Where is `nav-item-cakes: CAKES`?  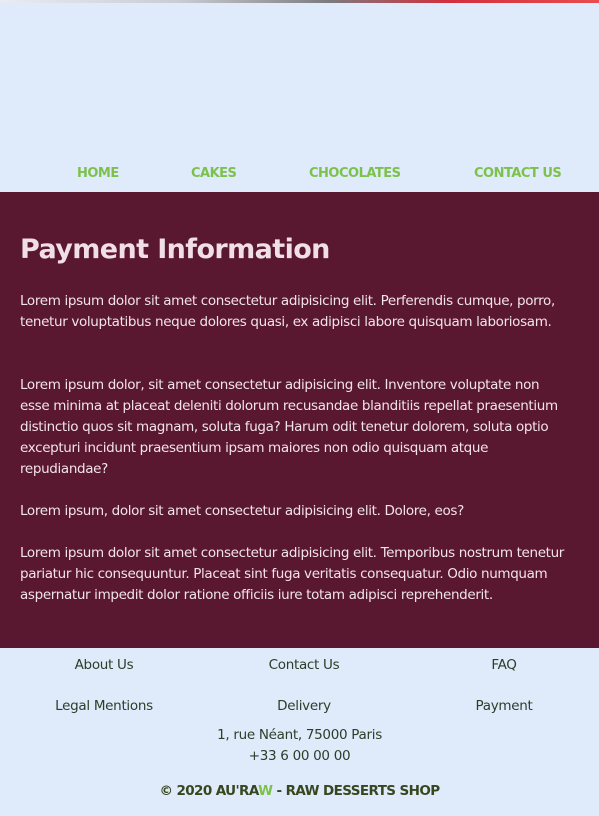 nav-item-cakes: CAKES is located at coordinates (214, 173).